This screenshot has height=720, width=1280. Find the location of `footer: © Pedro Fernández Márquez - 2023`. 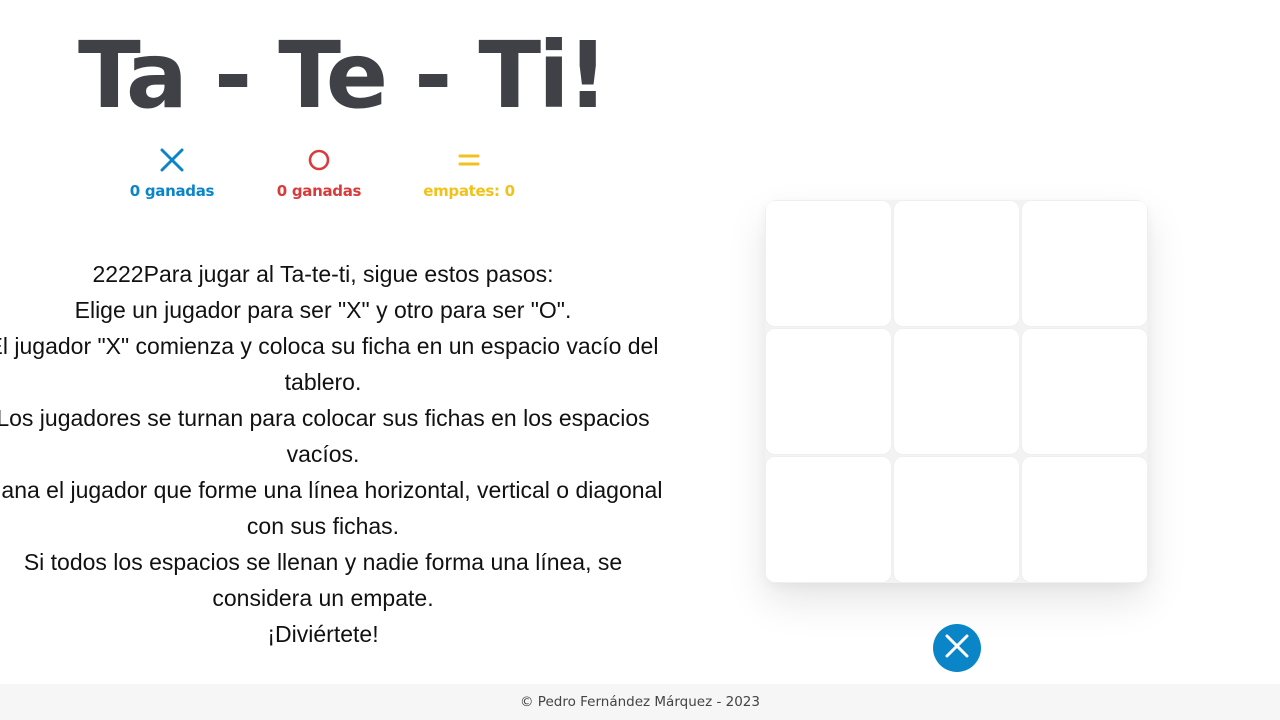

footer: © Pedro Fernández Márquez - 2023 is located at coordinates (640, 702).